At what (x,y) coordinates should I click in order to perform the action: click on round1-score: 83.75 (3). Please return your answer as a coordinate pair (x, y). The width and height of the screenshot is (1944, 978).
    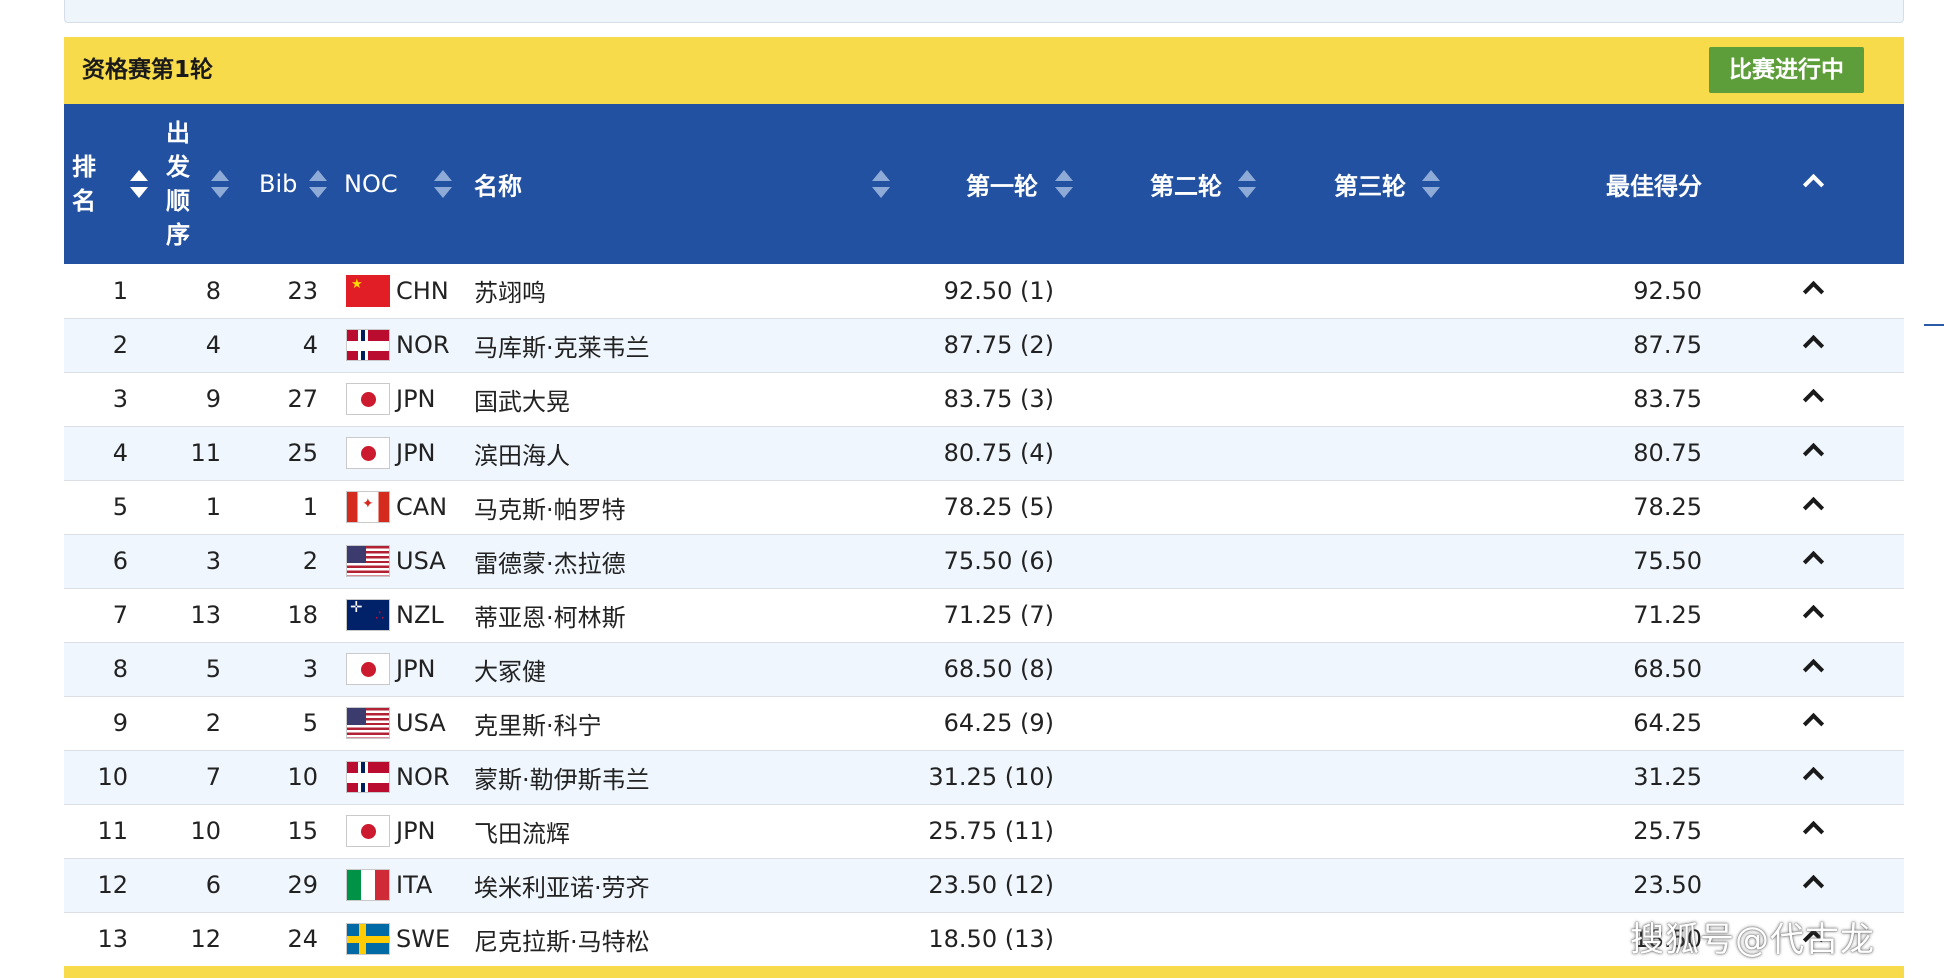
    Looking at the image, I should click on (998, 399).